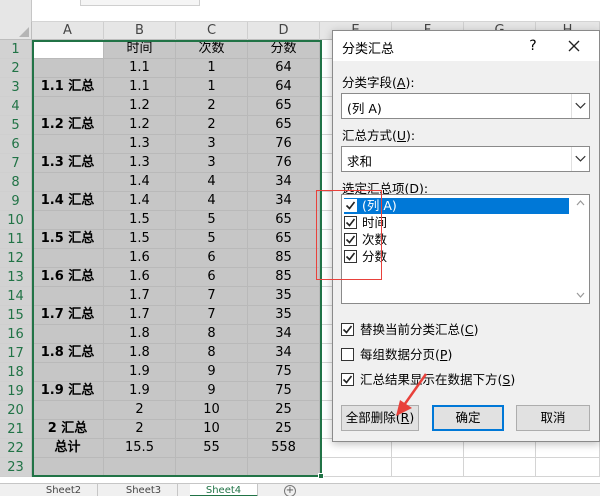  What do you see at coordinates (224, 490) in the screenshot?
I see `sheet-tab-active: Sheet4` at bounding box center [224, 490].